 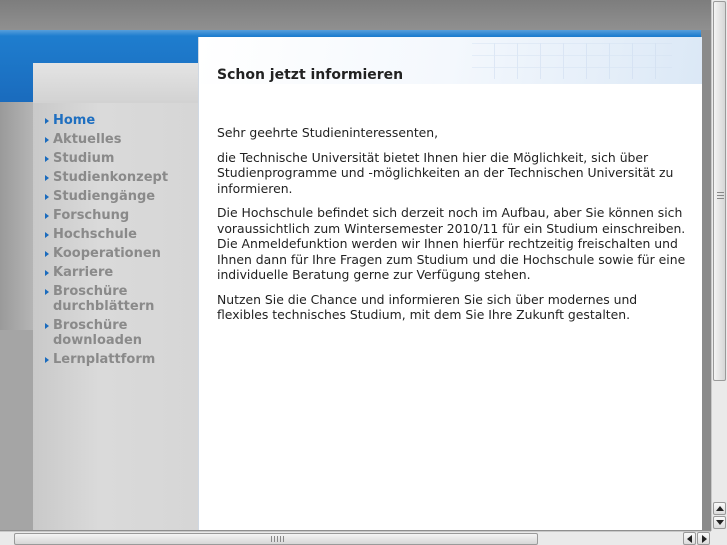 What do you see at coordinates (107, 253) in the screenshot?
I see `nav-item-label: Kooperationen` at bounding box center [107, 253].